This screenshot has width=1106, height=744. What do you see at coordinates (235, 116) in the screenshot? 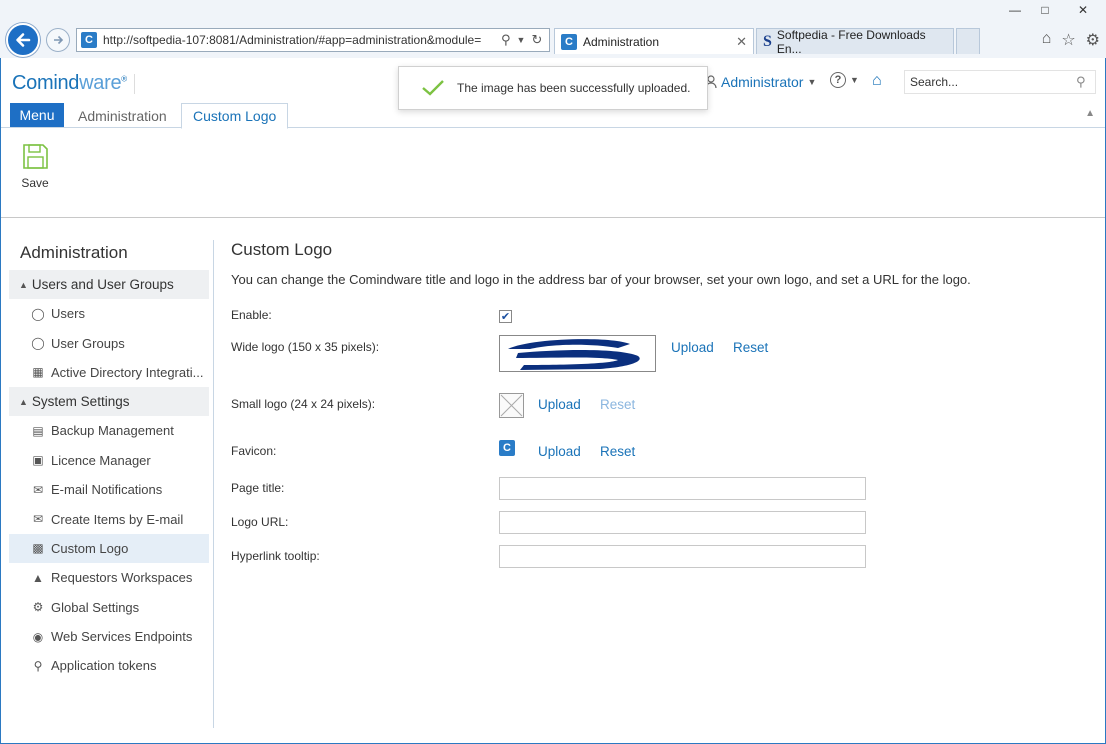
I see `tab-custom-logo: Custom Logo` at bounding box center [235, 116].